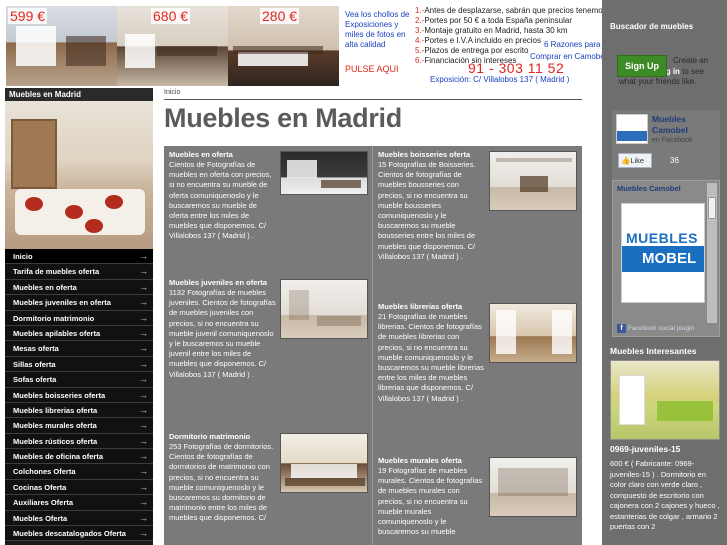 This screenshot has width=727, height=545. I want to click on menu-item-muebles-oferta: Muebles en oferta →, so click(79, 287).